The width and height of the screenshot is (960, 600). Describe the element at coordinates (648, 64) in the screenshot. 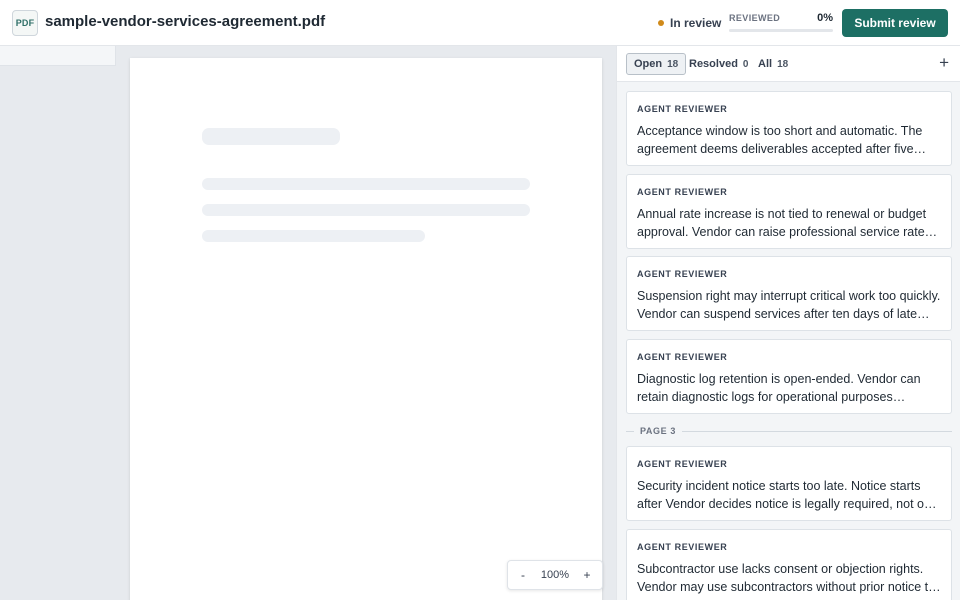

I see `tab-label: Open` at that location.